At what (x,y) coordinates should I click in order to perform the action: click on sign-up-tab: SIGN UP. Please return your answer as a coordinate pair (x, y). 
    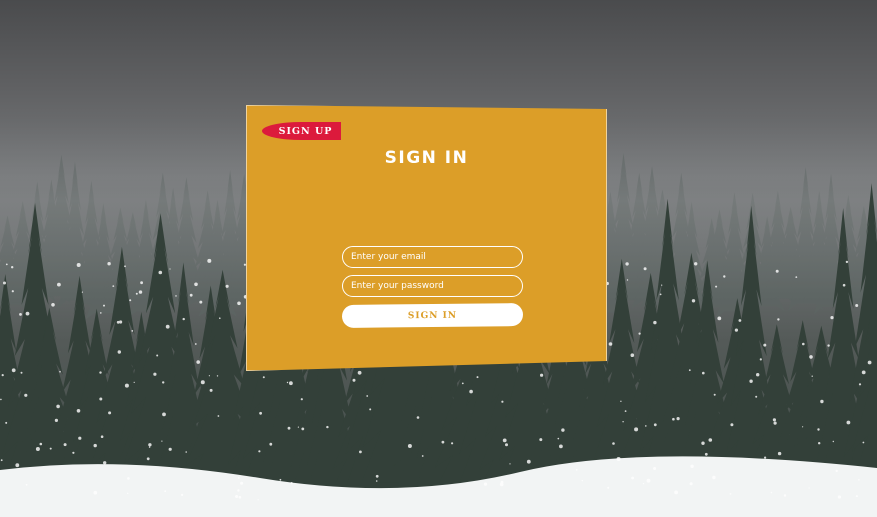
    Looking at the image, I should click on (301, 131).